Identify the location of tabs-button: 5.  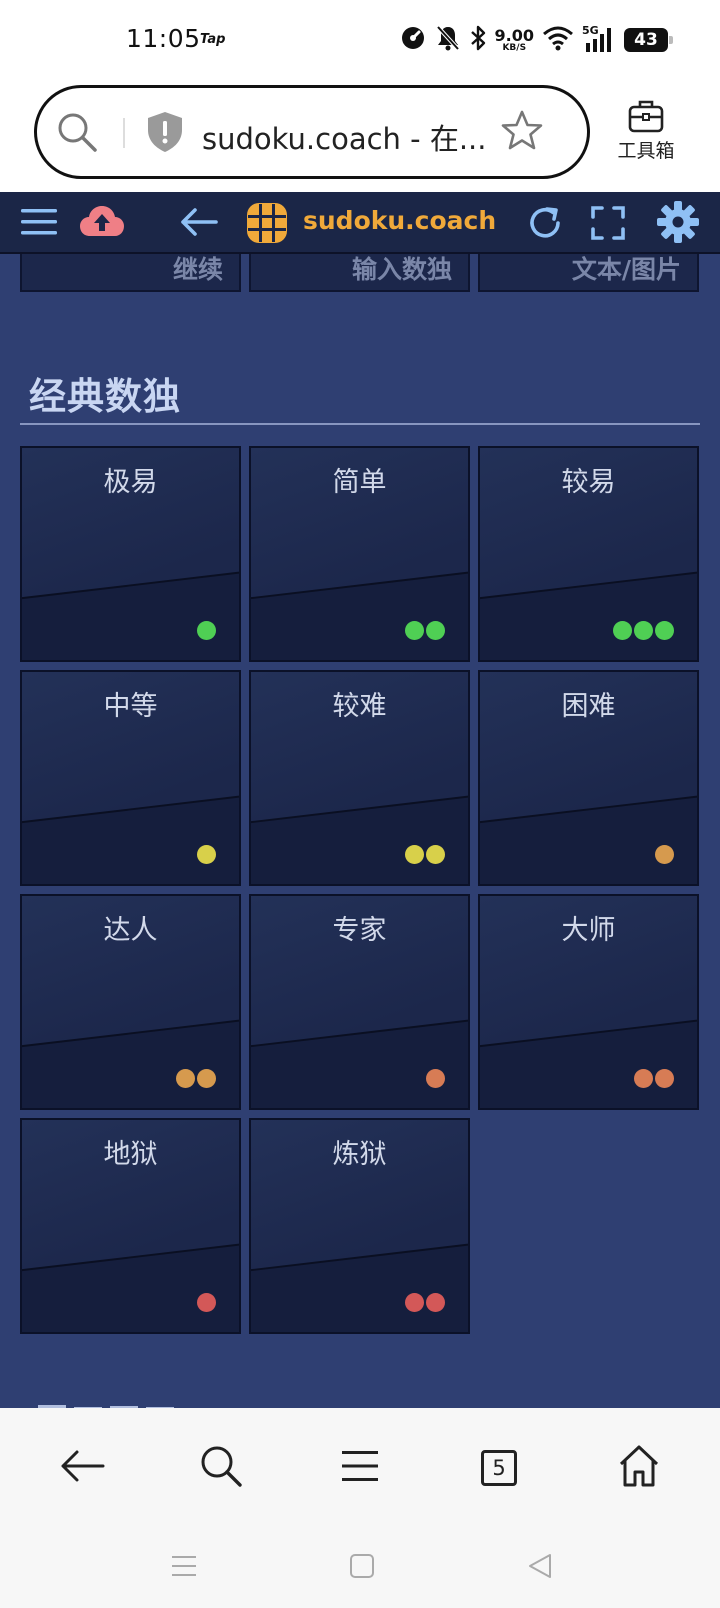
(499, 1468).